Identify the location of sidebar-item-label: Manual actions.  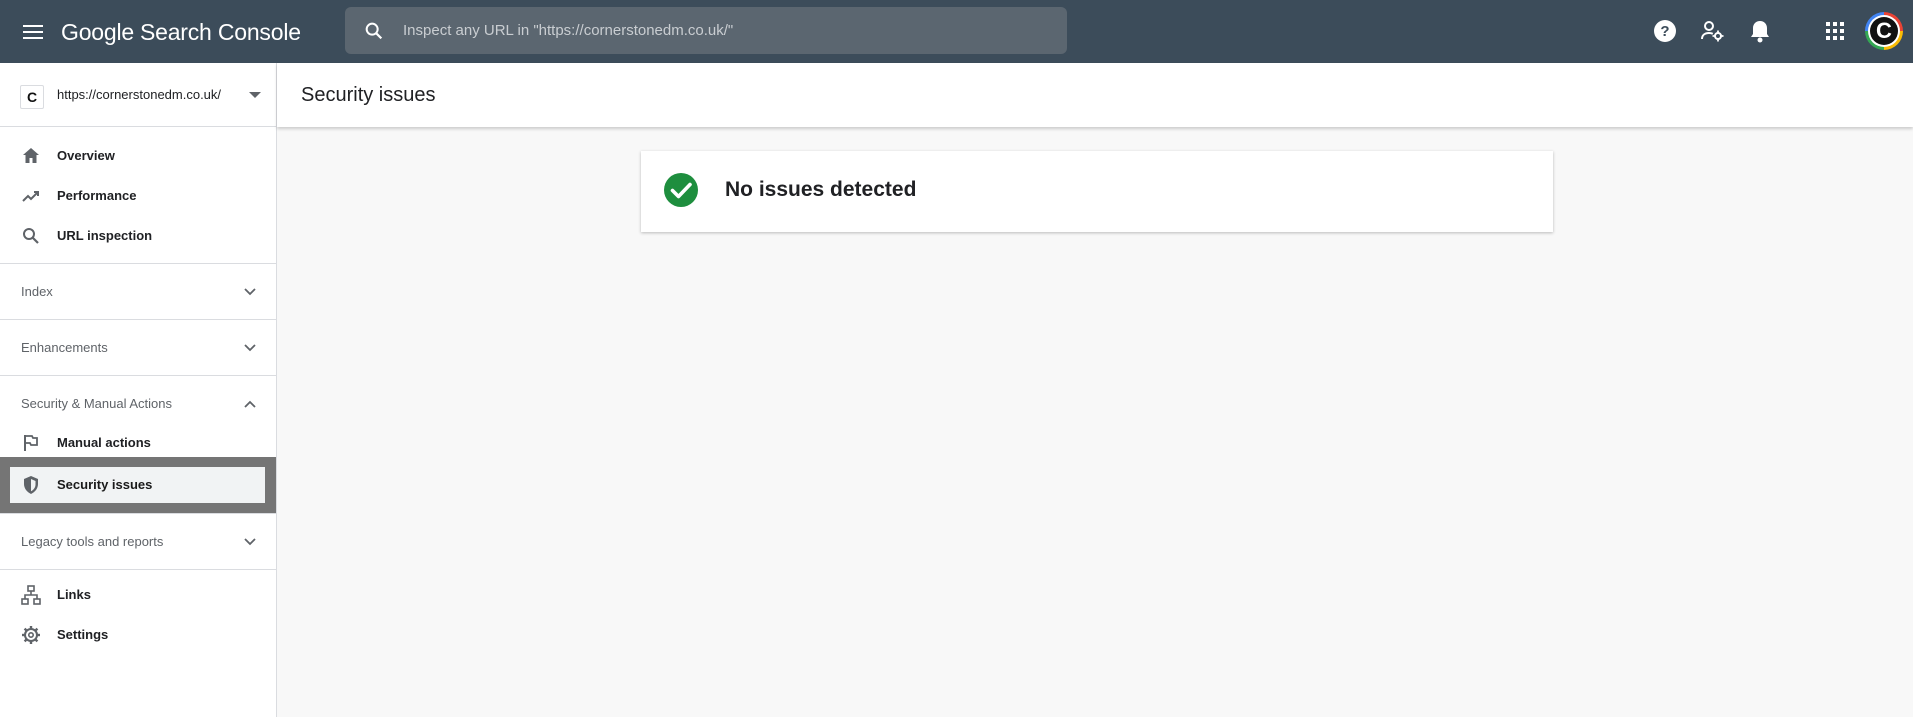
(104, 442).